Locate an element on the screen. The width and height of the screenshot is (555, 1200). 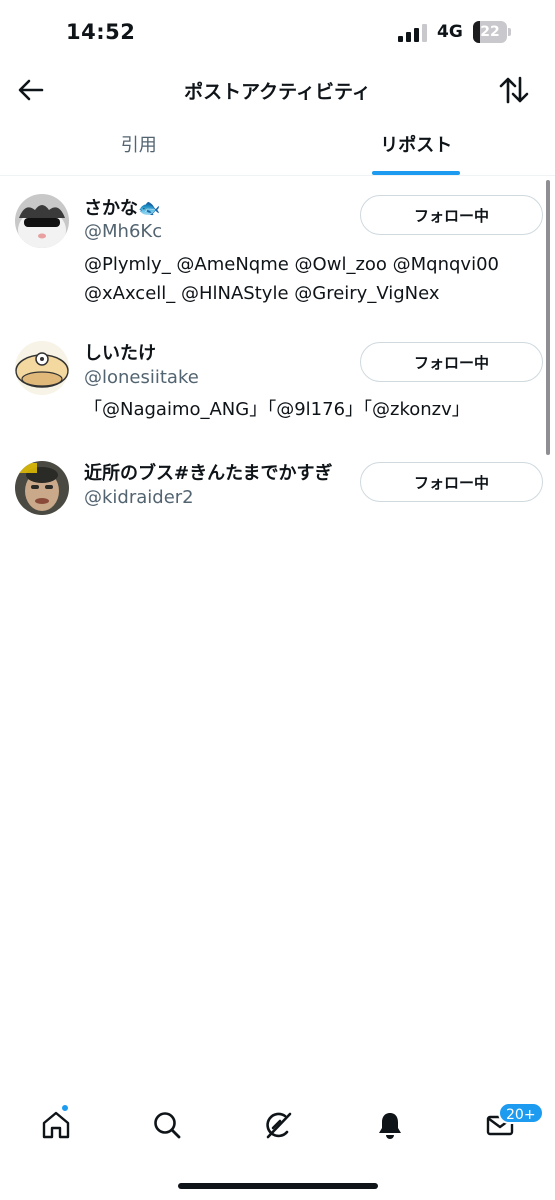
battery-icon: 22 is located at coordinates (492, 32).